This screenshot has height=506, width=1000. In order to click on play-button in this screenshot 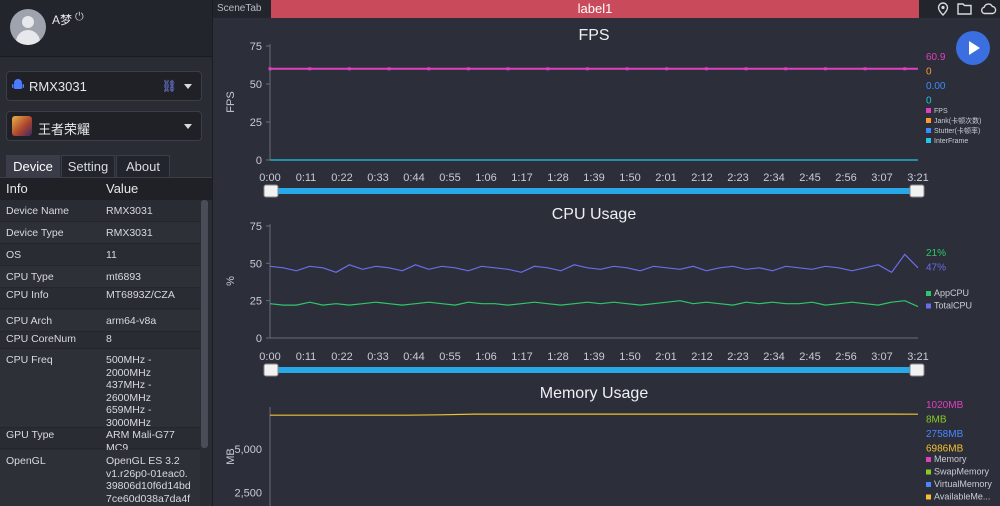, I will do `click(973, 48)`.